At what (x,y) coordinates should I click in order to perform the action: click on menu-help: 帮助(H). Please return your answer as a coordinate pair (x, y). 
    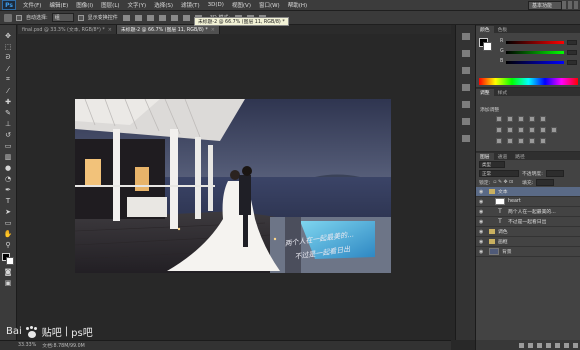
    Looking at the image, I should click on (297, 5).